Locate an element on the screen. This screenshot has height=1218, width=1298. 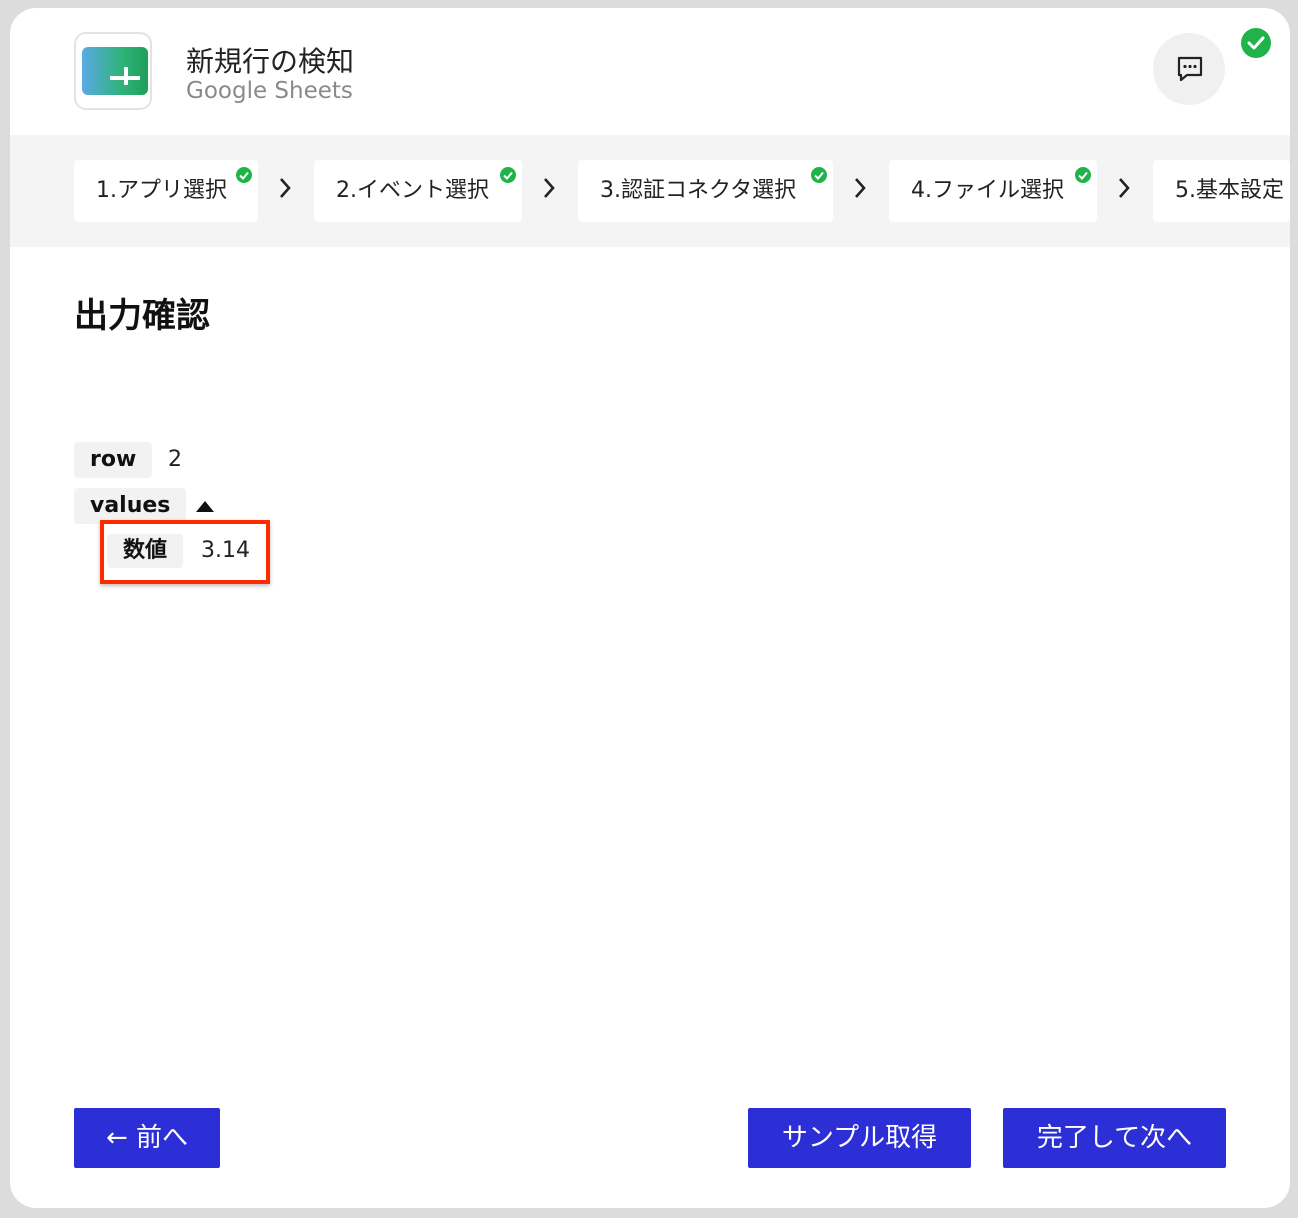
step-label: 4.ファイル選択 is located at coordinates (987, 190).